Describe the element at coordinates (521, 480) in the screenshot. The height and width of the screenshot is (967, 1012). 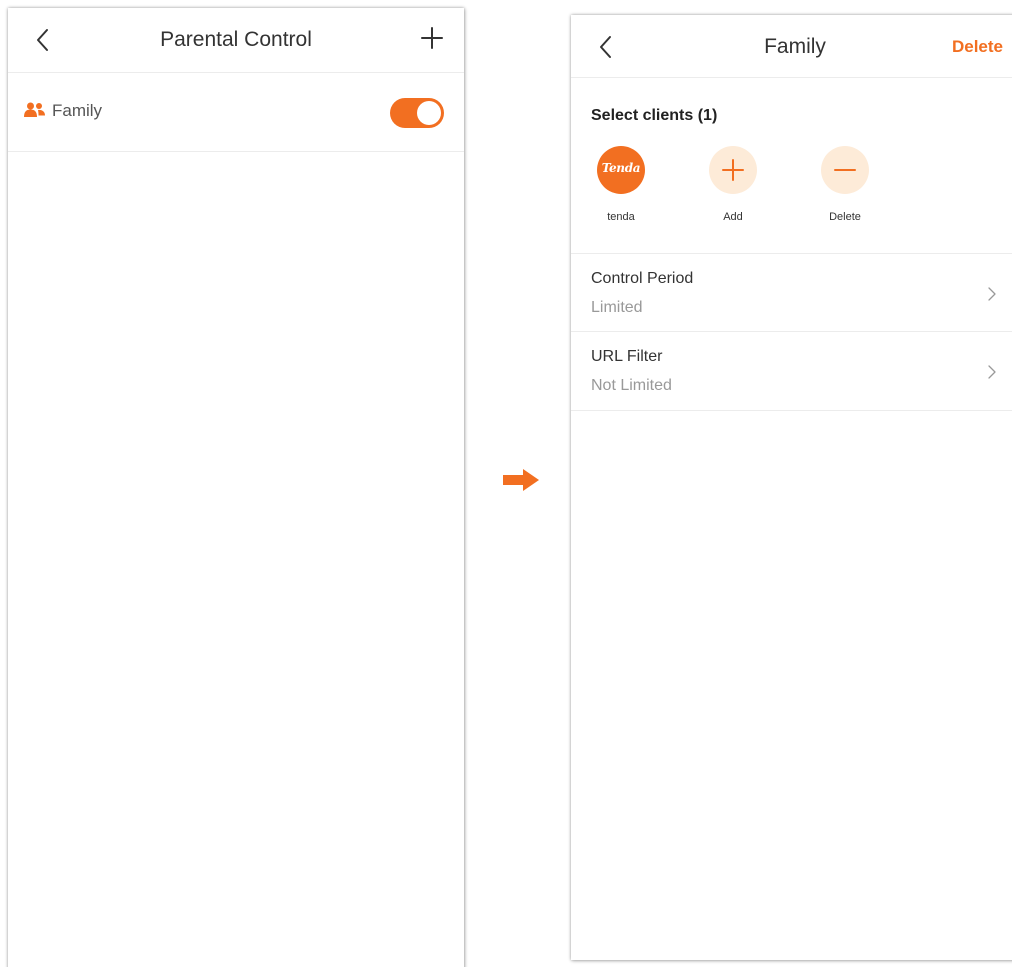
I see `arrow-right-icon` at that location.